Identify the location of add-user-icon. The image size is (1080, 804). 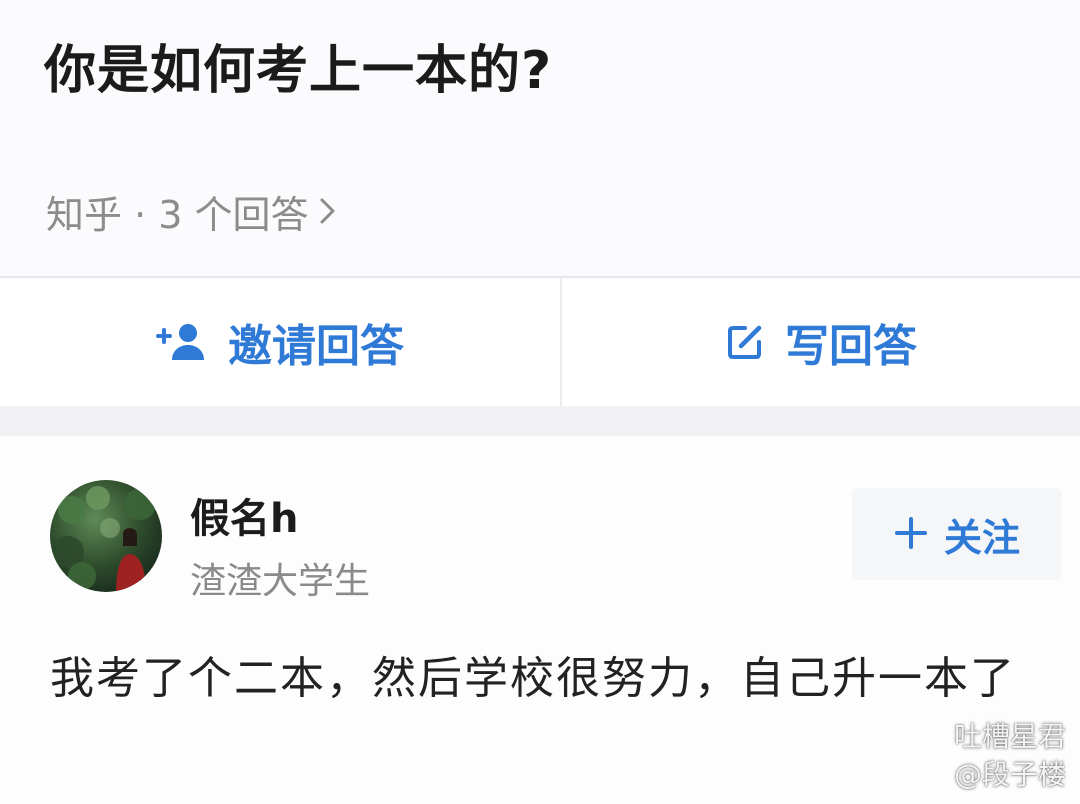
(182, 342).